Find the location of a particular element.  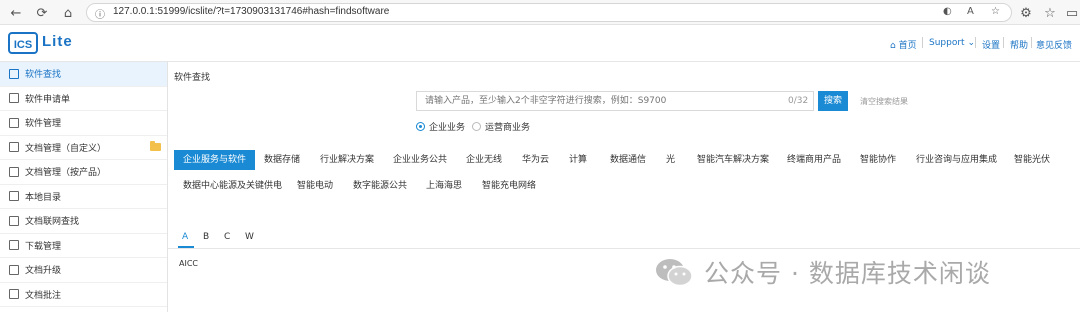

page-title: 软件查找 is located at coordinates (192, 78).